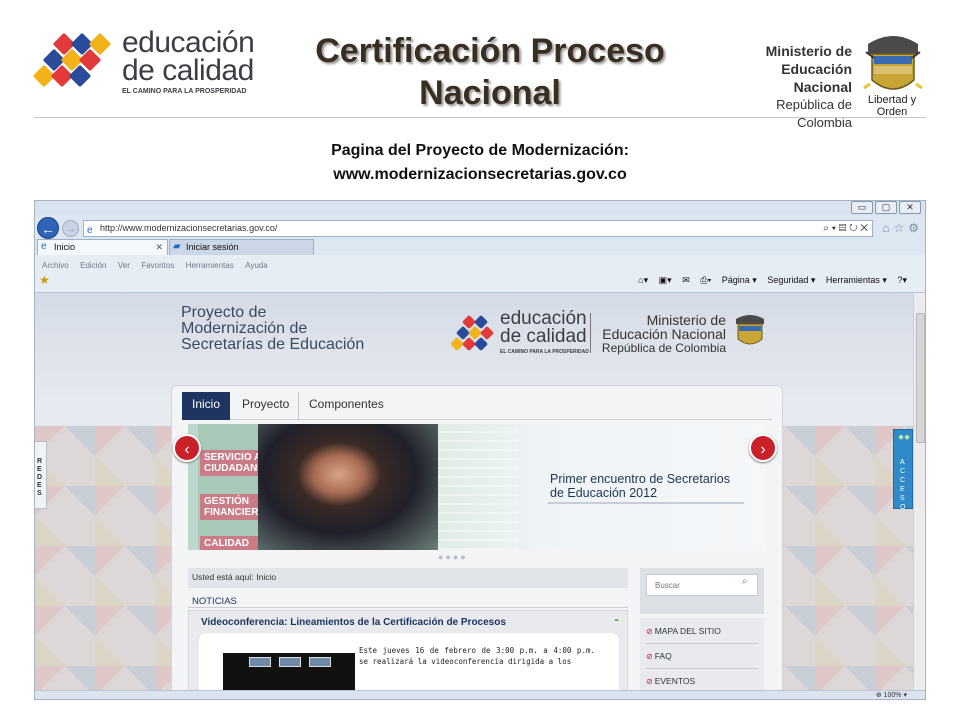 The image size is (960, 720). Describe the element at coordinates (745, 581) in the screenshot. I see `search-icon: ⌕` at that location.